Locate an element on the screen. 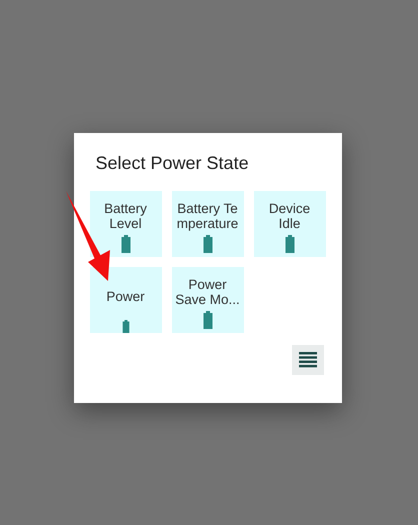  power-state-tile: Battery Level is located at coordinates (126, 224).